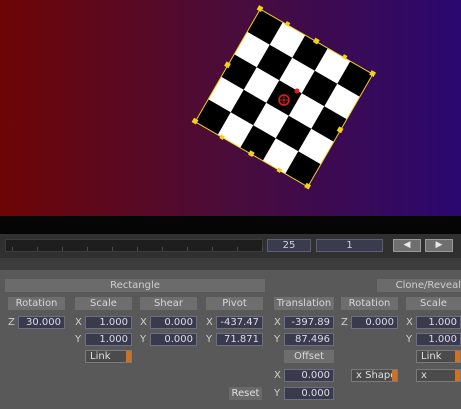 This screenshot has width=461, height=409. What do you see at coordinates (349, 245) in the screenshot?
I see `step-field: 1` at bounding box center [349, 245].